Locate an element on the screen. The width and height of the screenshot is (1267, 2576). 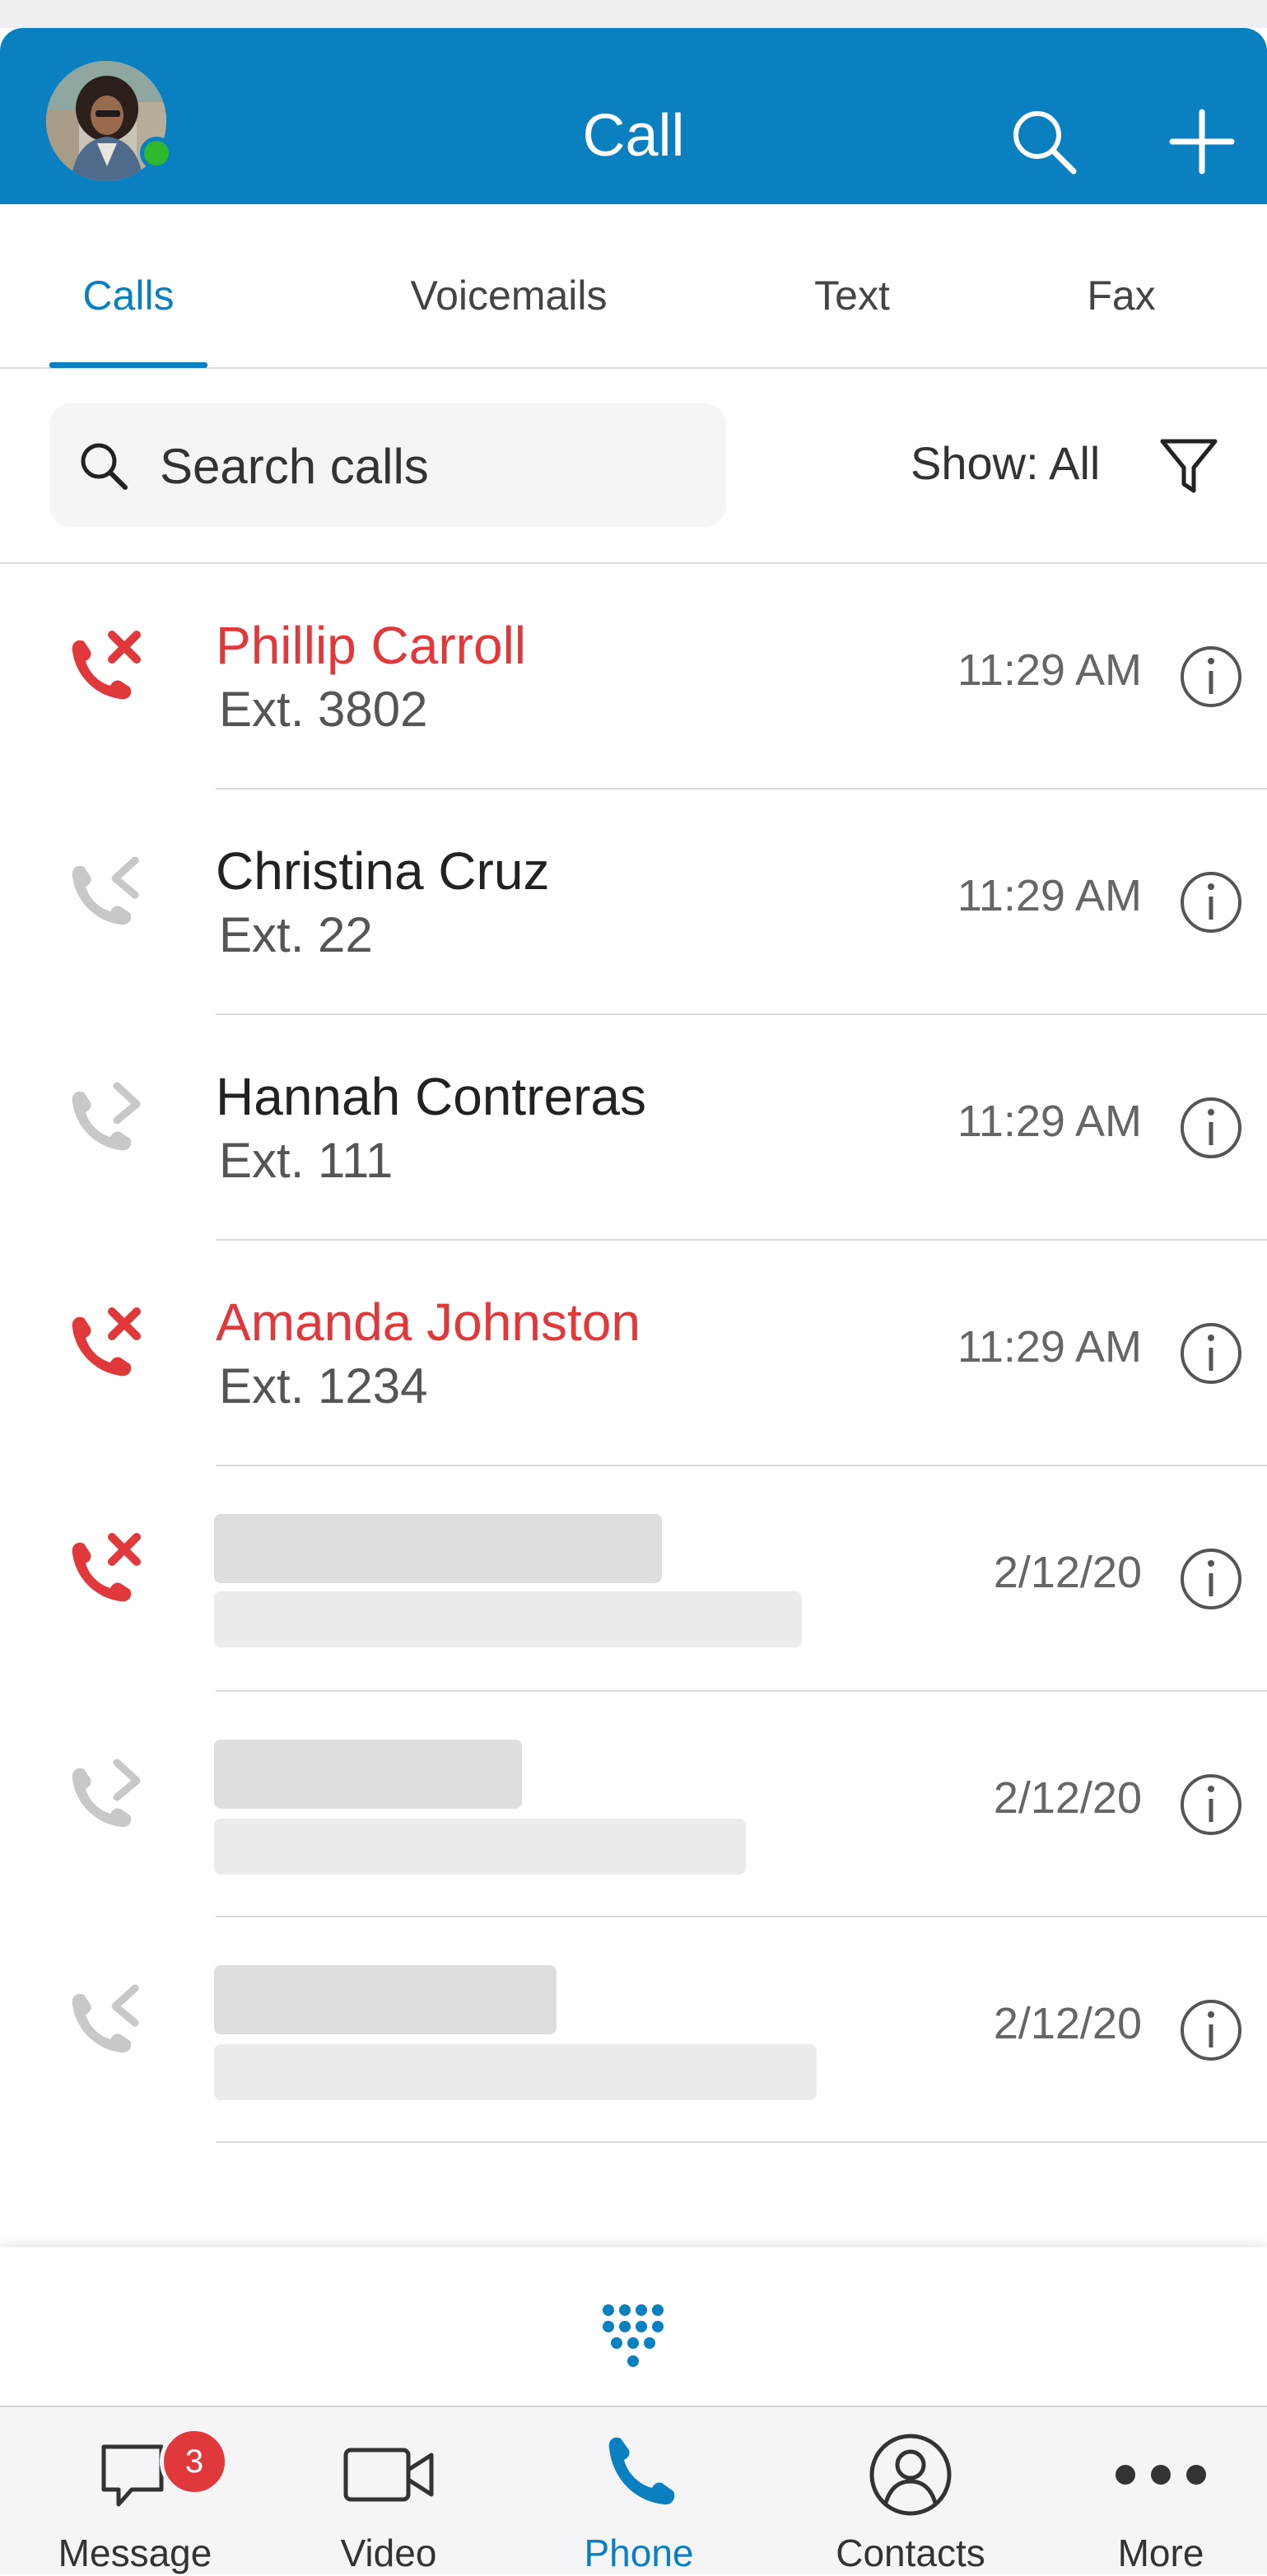
phone-icon is located at coordinates (641, 2471).